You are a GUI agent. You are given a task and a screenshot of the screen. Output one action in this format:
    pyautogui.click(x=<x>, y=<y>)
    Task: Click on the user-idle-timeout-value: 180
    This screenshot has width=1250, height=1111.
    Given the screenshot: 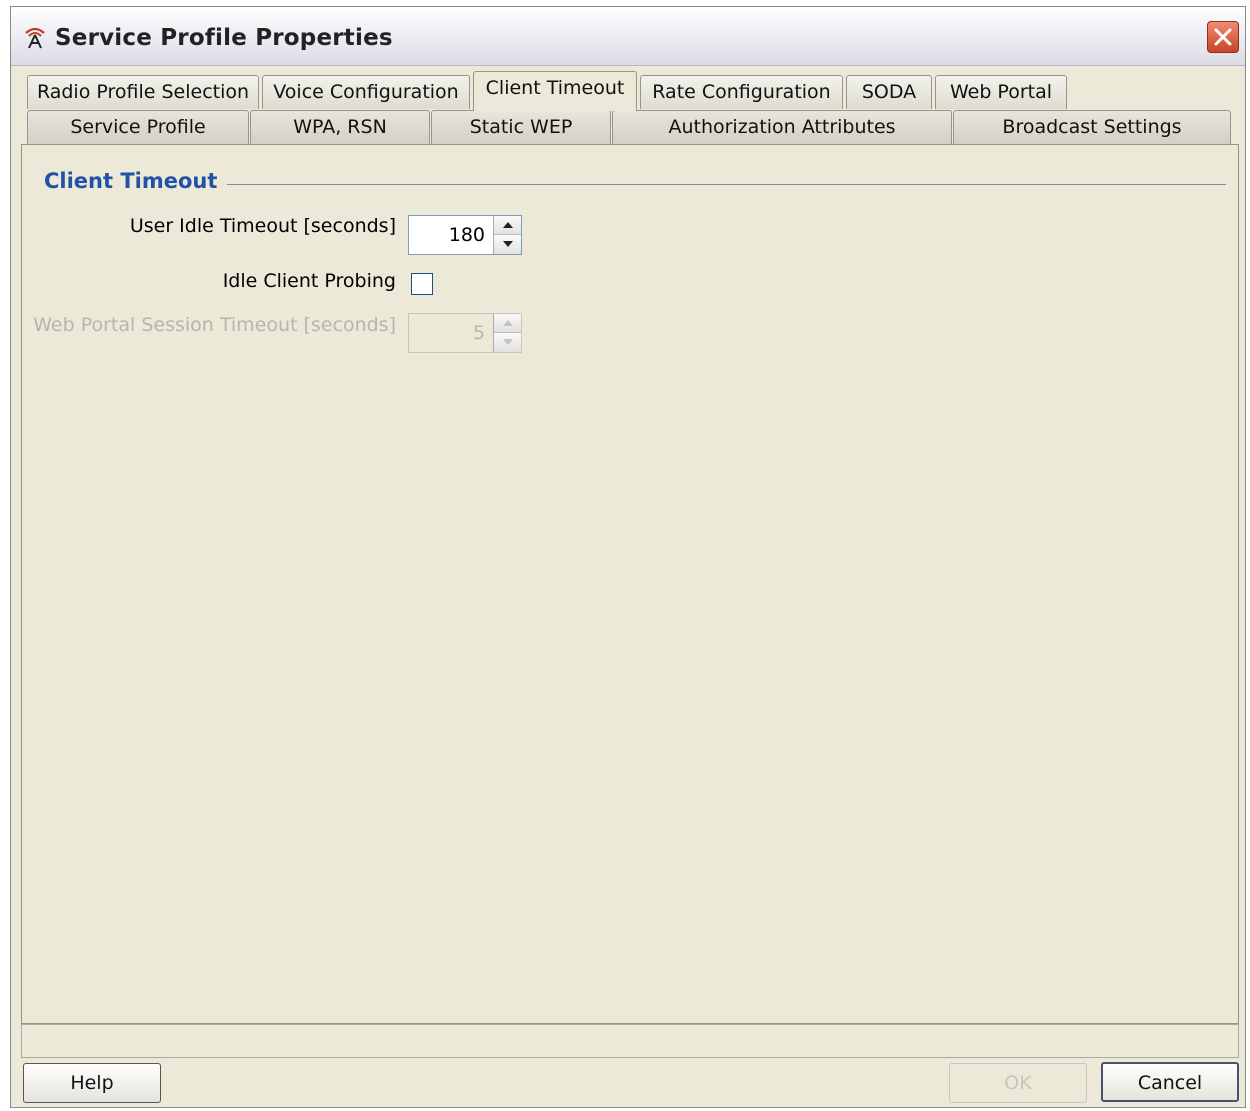 What is the action you would take?
    pyautogui.click(x=467, y=235)
    